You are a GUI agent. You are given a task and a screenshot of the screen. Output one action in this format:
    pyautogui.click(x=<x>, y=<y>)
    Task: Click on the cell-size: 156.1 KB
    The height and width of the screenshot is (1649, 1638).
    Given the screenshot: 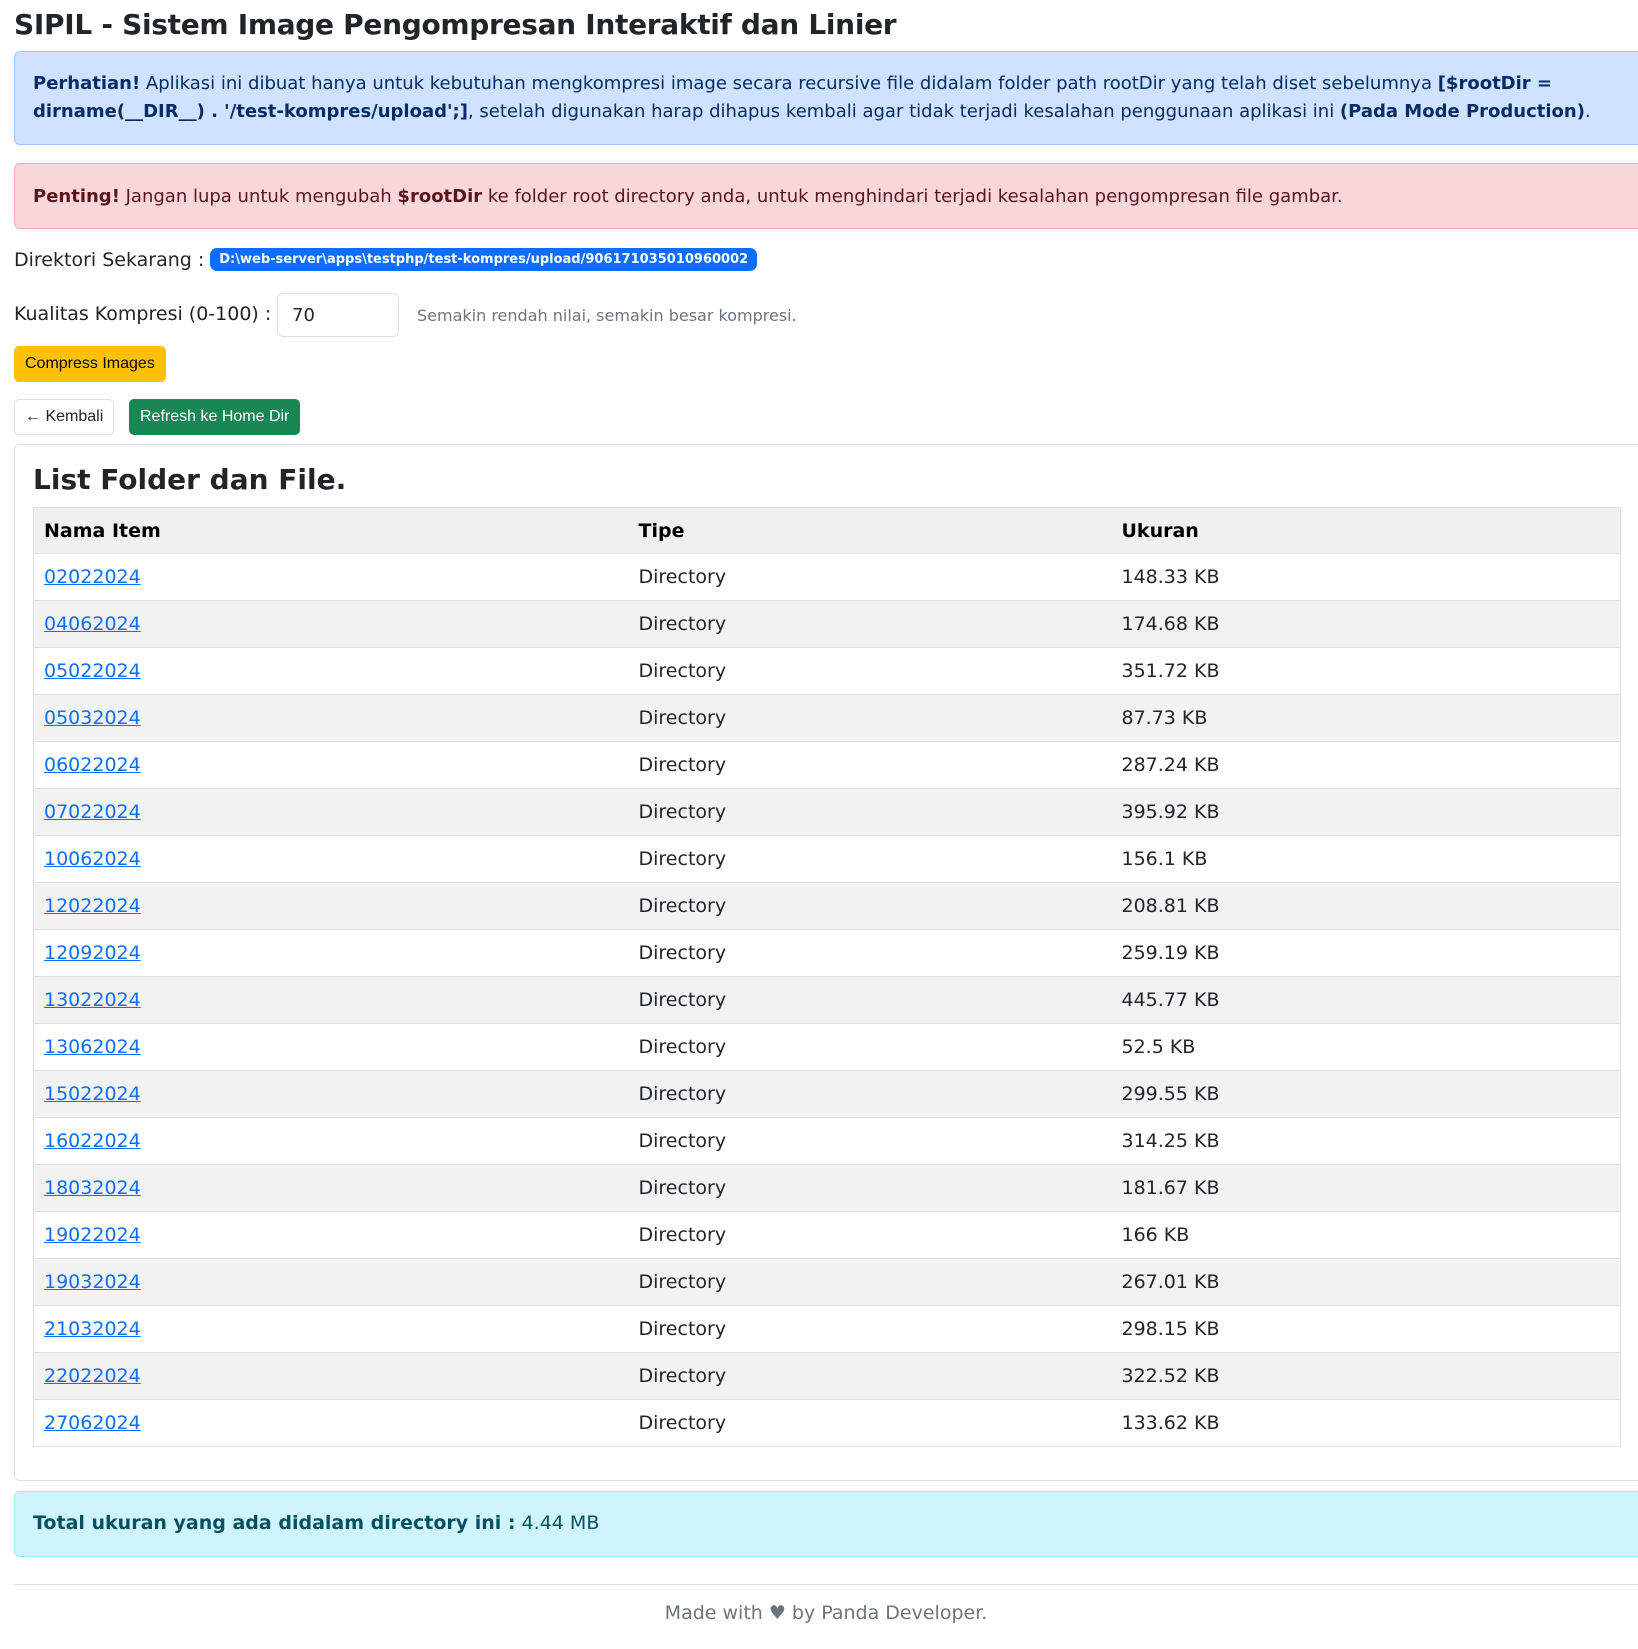 What is the action you would take?
    pyautogui.click(x=1366, y=859)
    